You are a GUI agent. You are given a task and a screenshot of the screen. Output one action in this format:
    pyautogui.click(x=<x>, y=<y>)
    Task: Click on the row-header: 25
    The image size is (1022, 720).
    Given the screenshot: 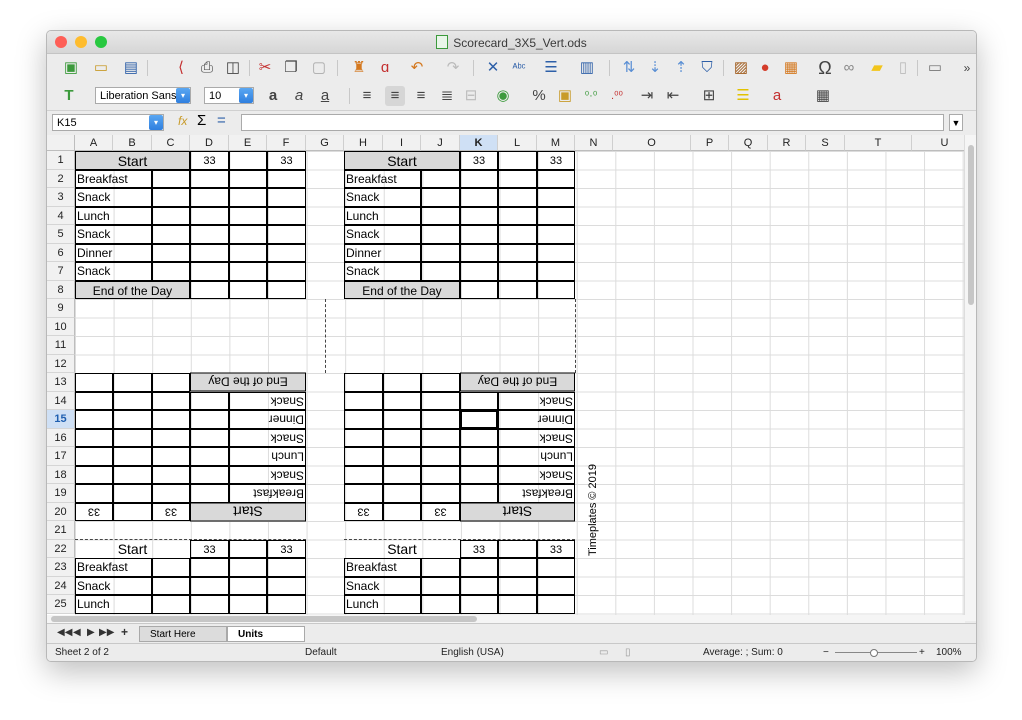 What is the action you would take?
    pyautogui.click(x=61, y=604)
    